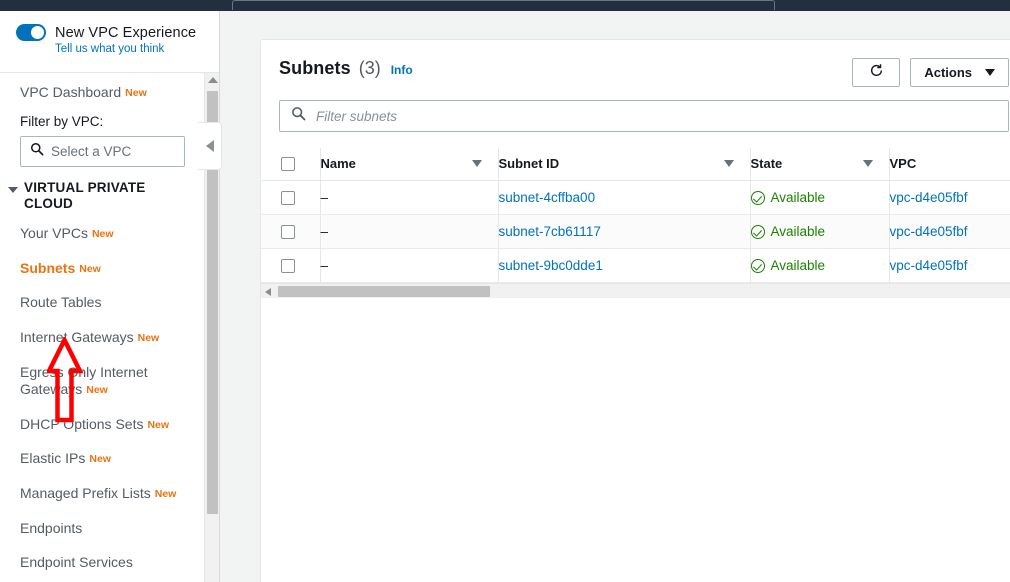 Image resolution: width=1010 pixels, height=582 pixels. I want to click on sidebar-item-egress-only-internet-gateways: Egress Only Internet Gateways New, so click(105, 381).